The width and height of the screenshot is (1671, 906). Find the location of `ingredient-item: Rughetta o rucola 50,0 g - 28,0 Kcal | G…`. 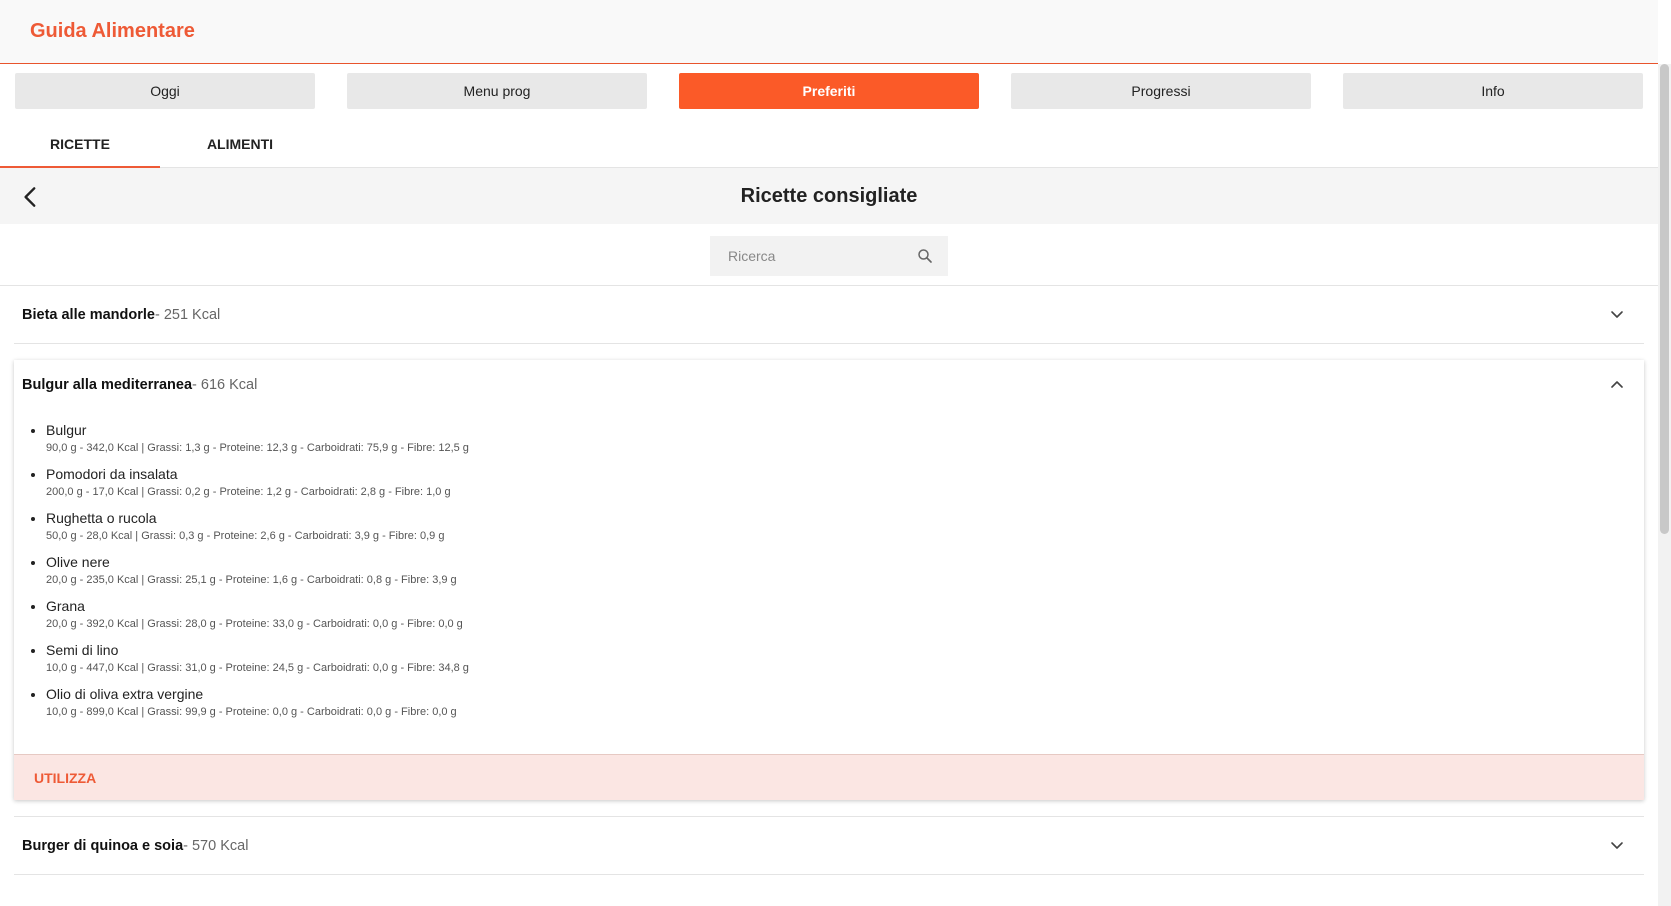

ingredient-item: Rughetta o rucola 50,0 g - 28,0 Kcal | G… is located at coordinates (845, 526).